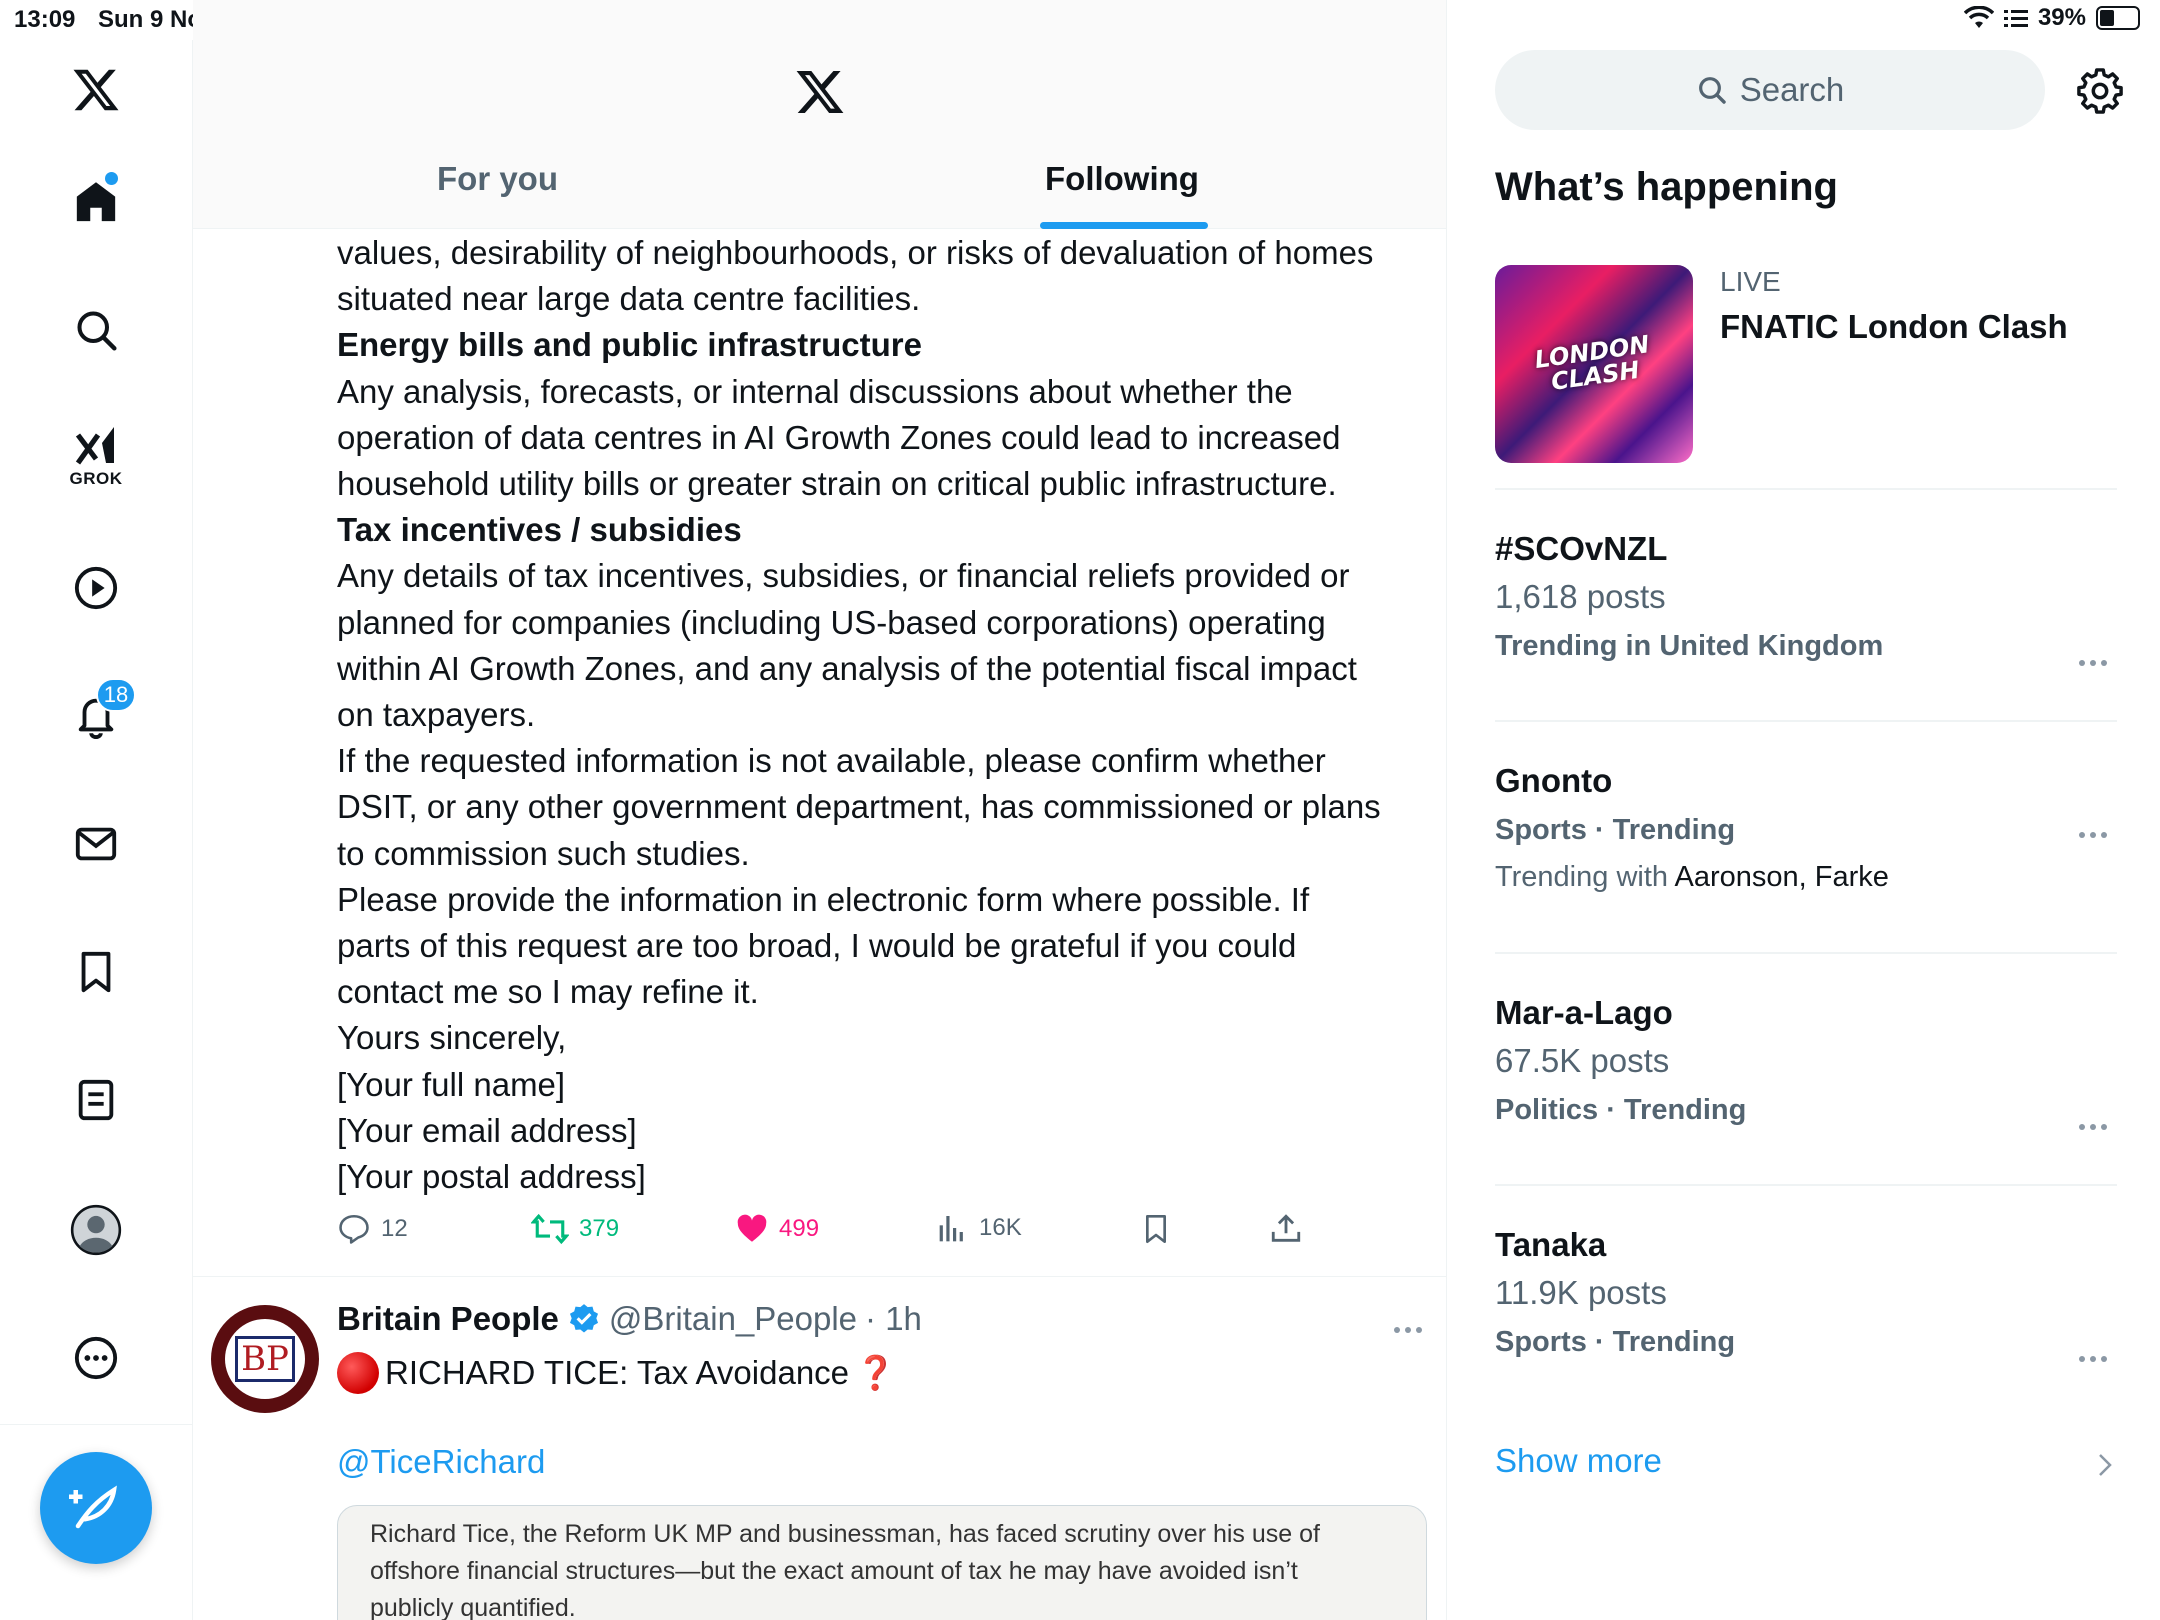 The width and height of the screenshot is (2160, 1620). I want to click on gear-icon, so click(2100, 91).